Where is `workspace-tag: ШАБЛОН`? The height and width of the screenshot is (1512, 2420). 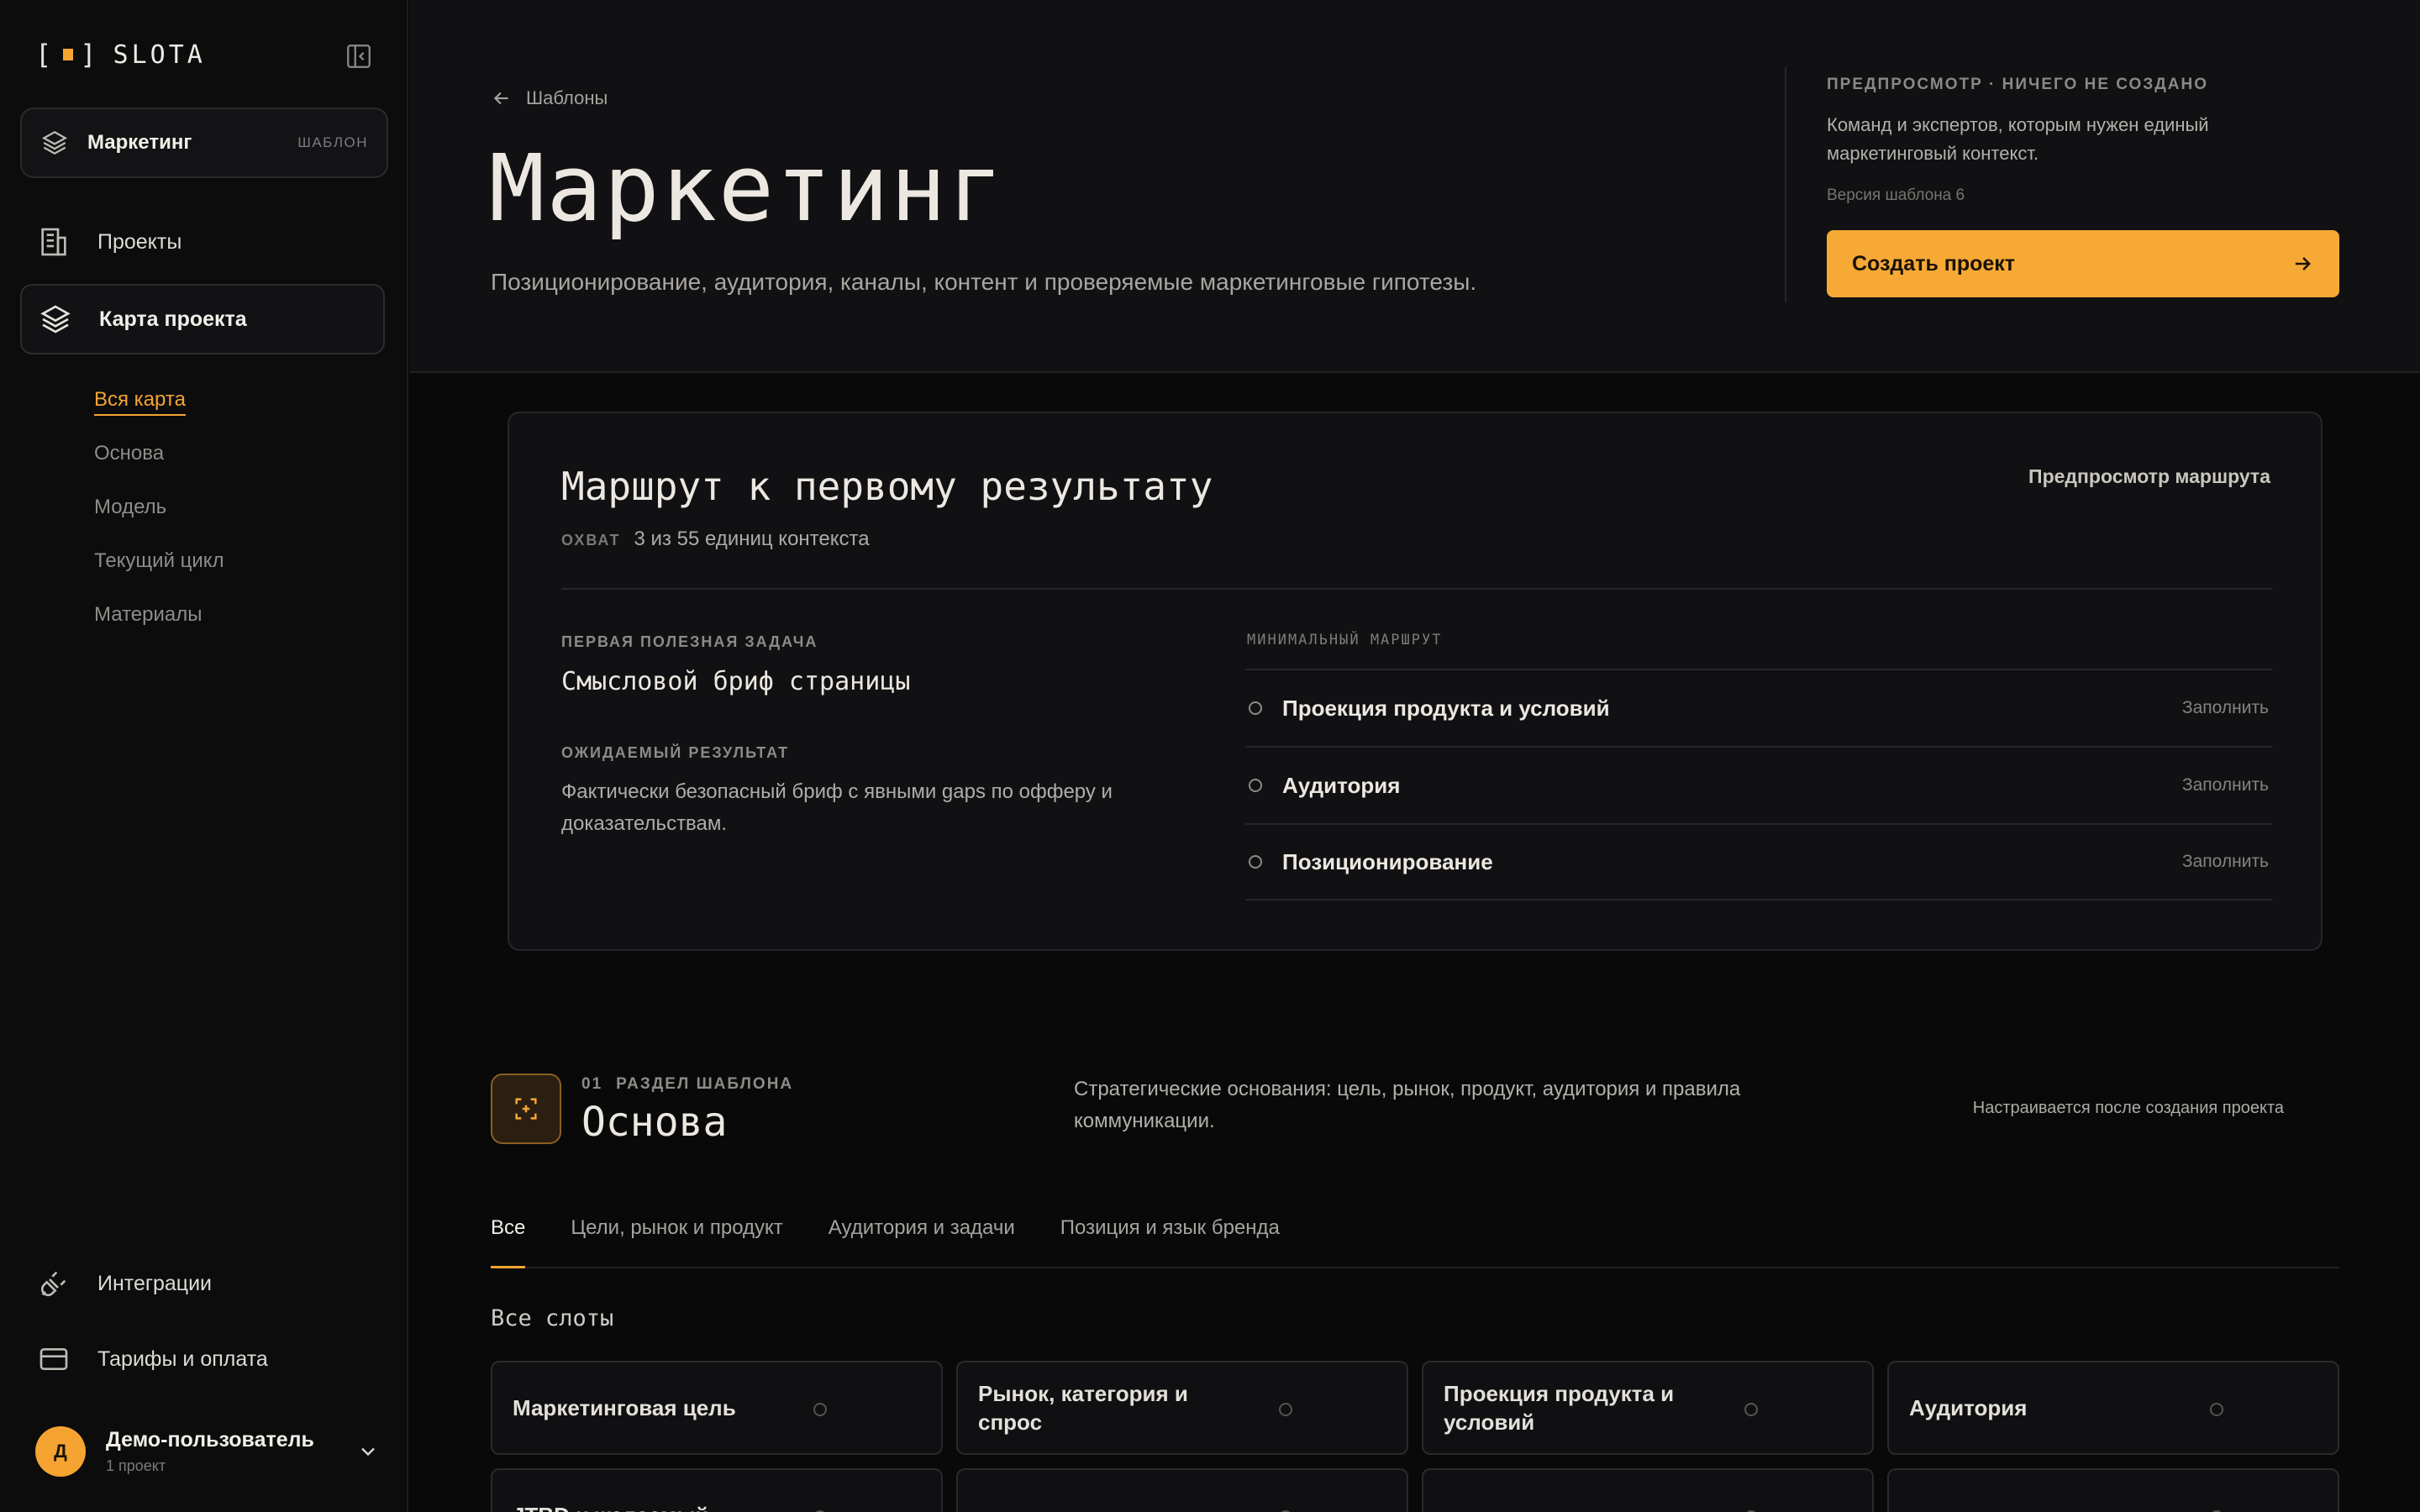 workspace-tag: ШАБЛОН is located at coordinates (332, 142).